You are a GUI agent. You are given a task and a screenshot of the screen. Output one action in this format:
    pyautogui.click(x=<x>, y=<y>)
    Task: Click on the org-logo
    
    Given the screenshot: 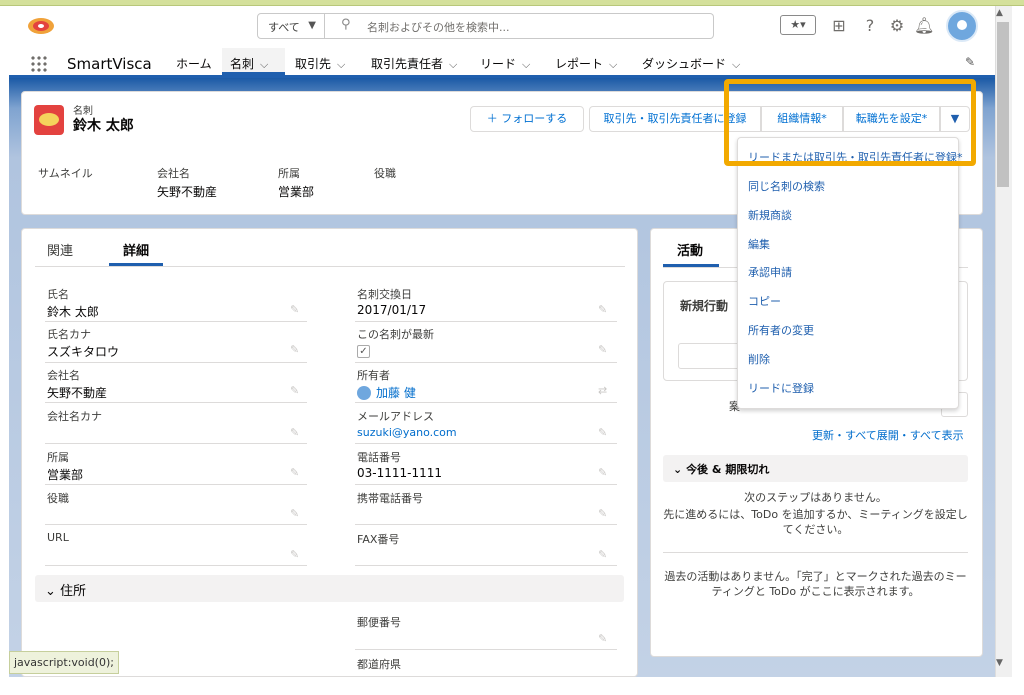 What is the action you would take?
    pyautogui.click(x=41, y=26)
    